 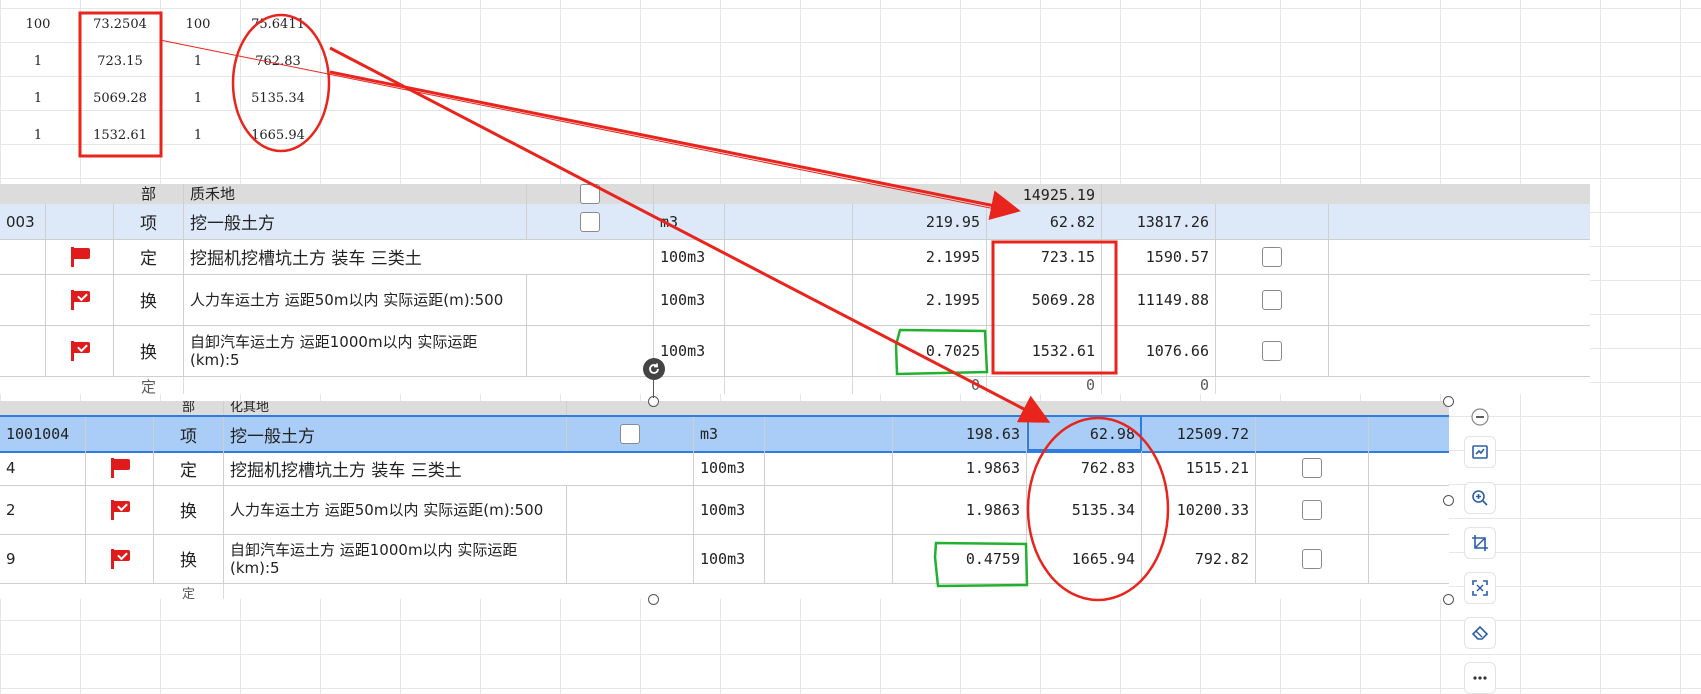 I want to click on rotate-icon, so click(x=654, y=369).